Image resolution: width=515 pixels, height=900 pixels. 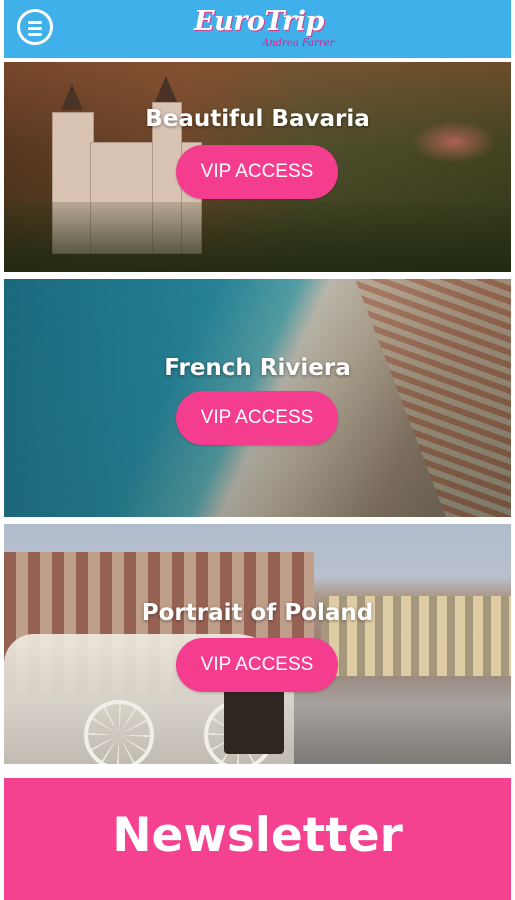 What do you see at coordinates (257, 119) in the screenshot?
I see `destination-title: Beautiful Bavaria` at bounding box center [257, 119].